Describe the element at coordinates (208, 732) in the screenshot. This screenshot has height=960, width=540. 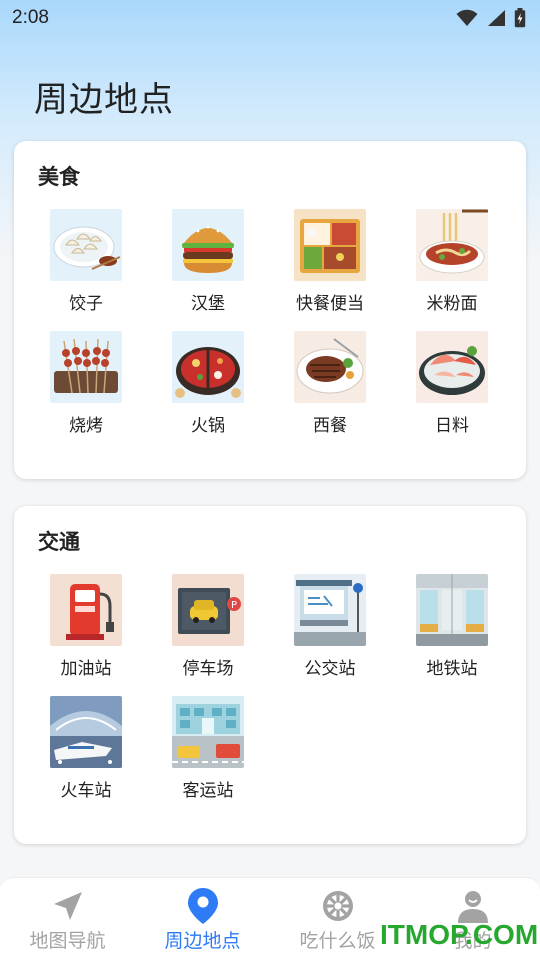
I see `coach-station-icon` at that location.